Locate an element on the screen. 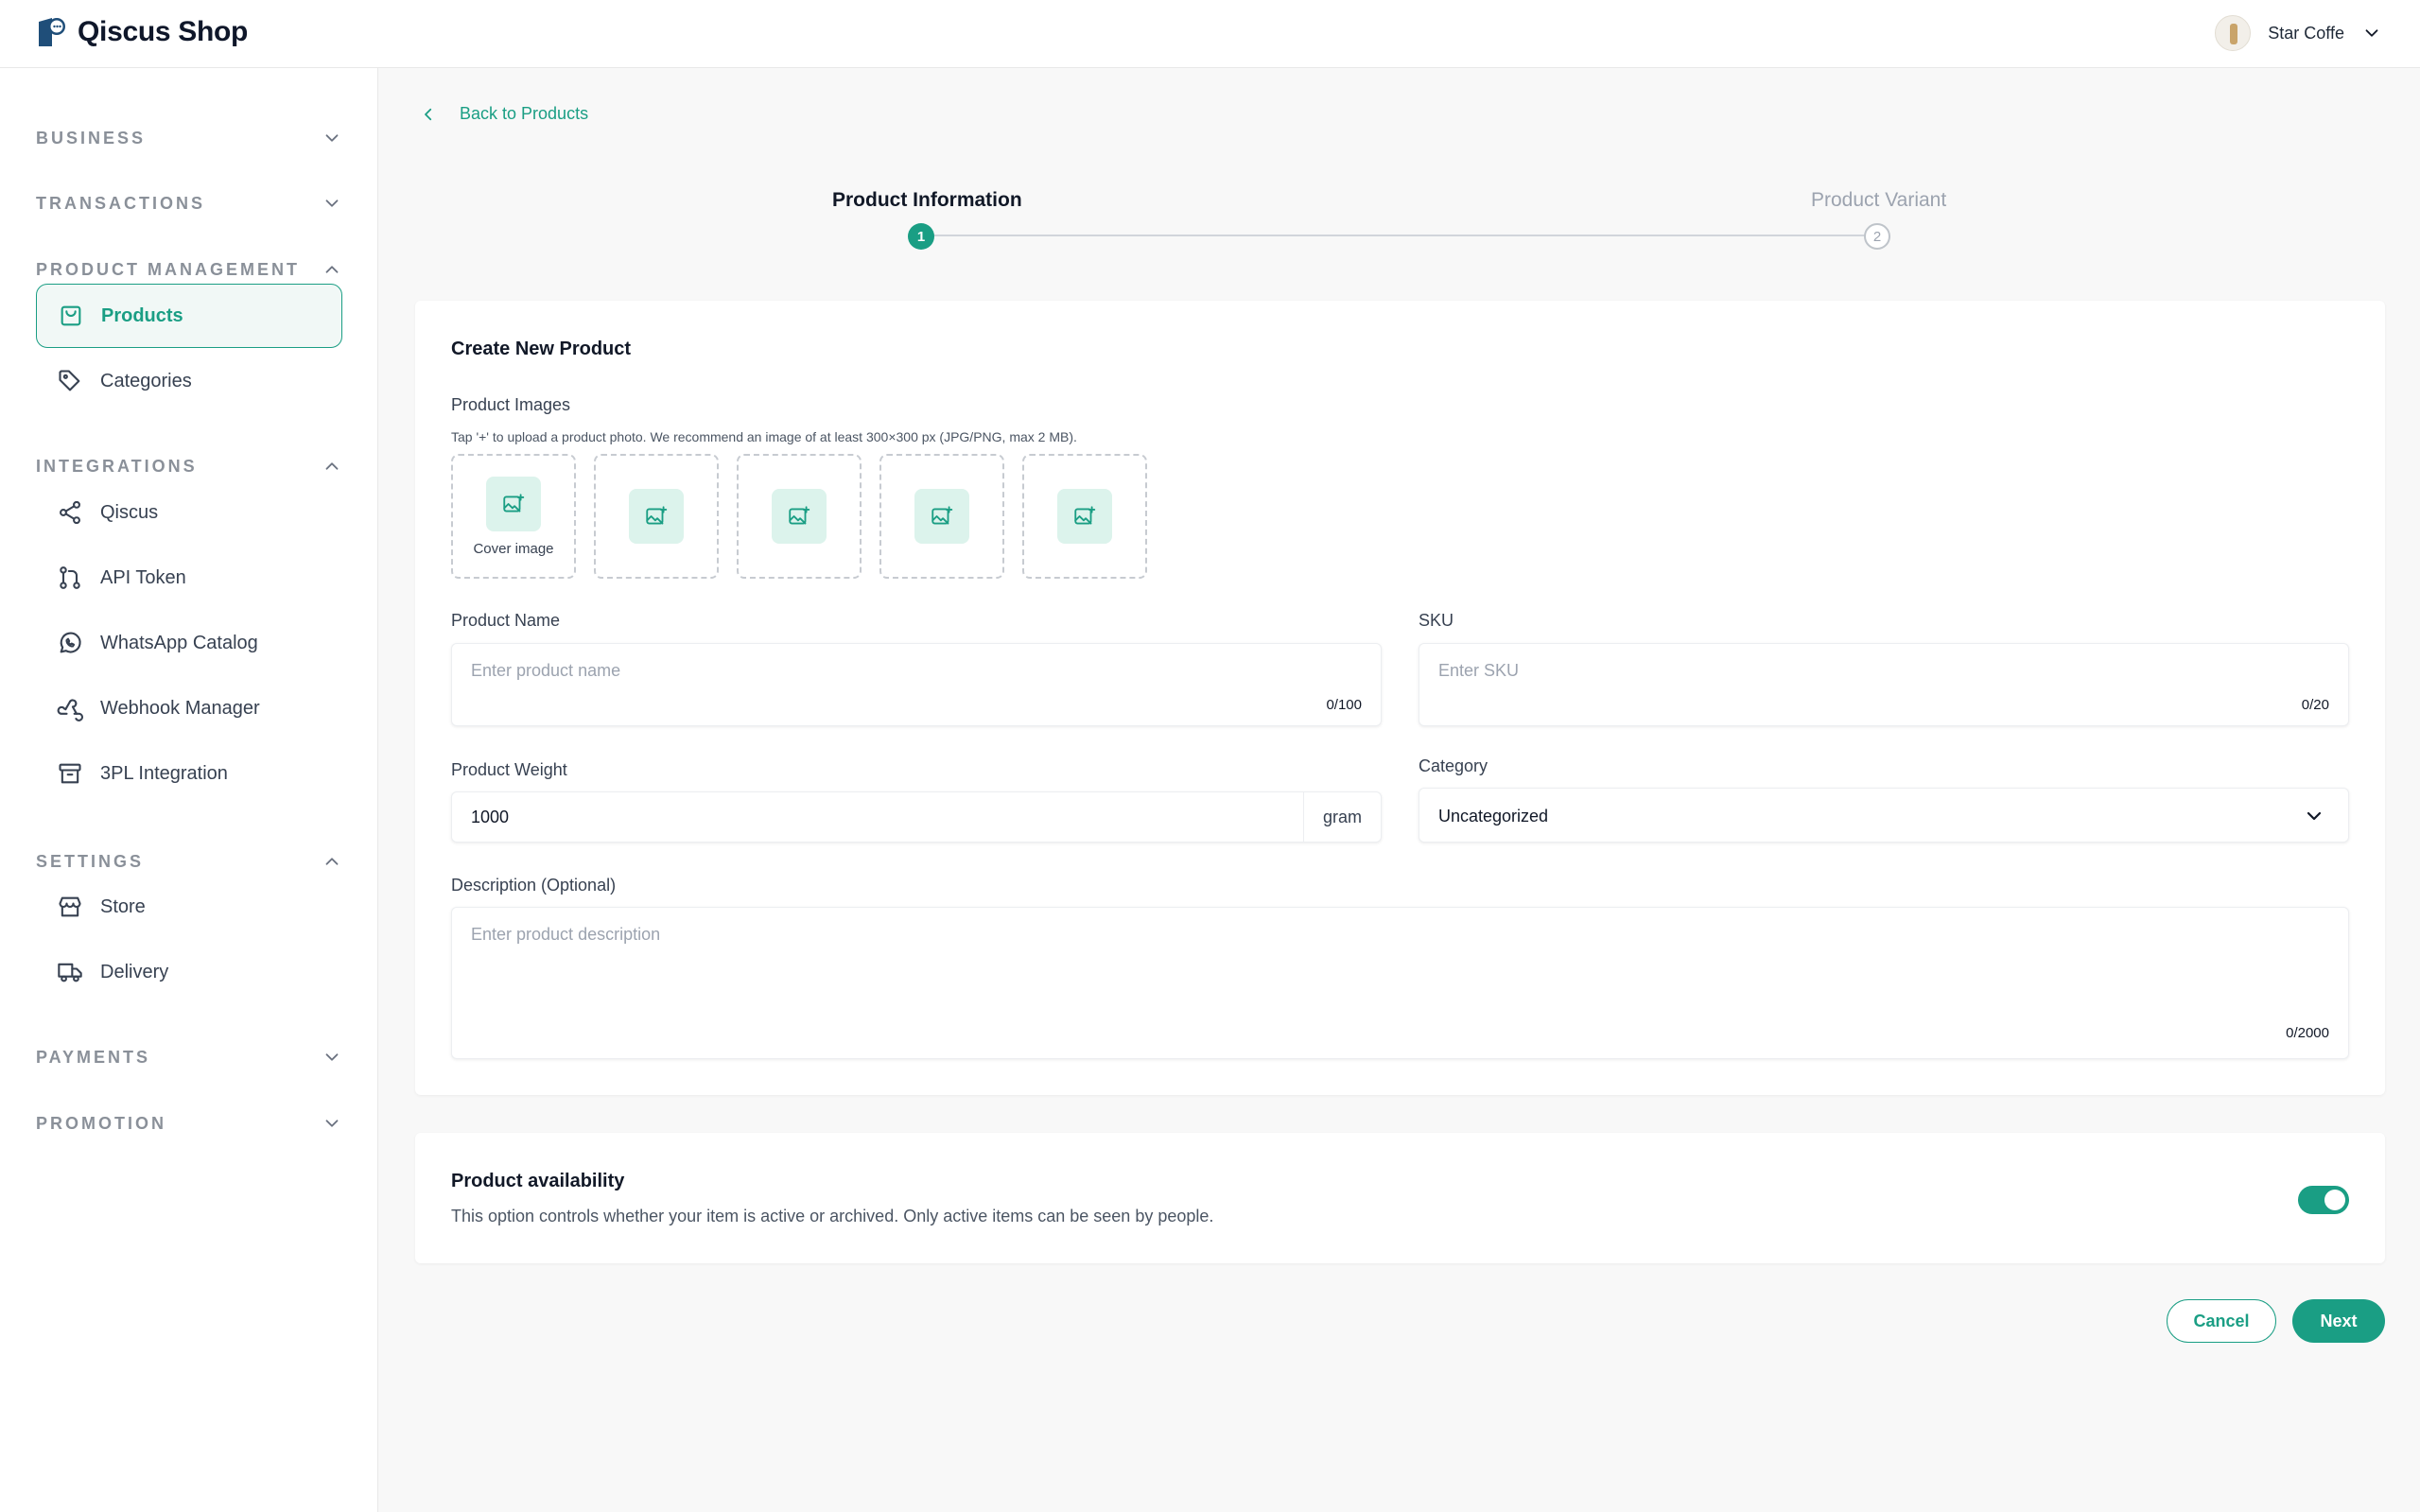  tag-icon is located at coordinates (69, 380).